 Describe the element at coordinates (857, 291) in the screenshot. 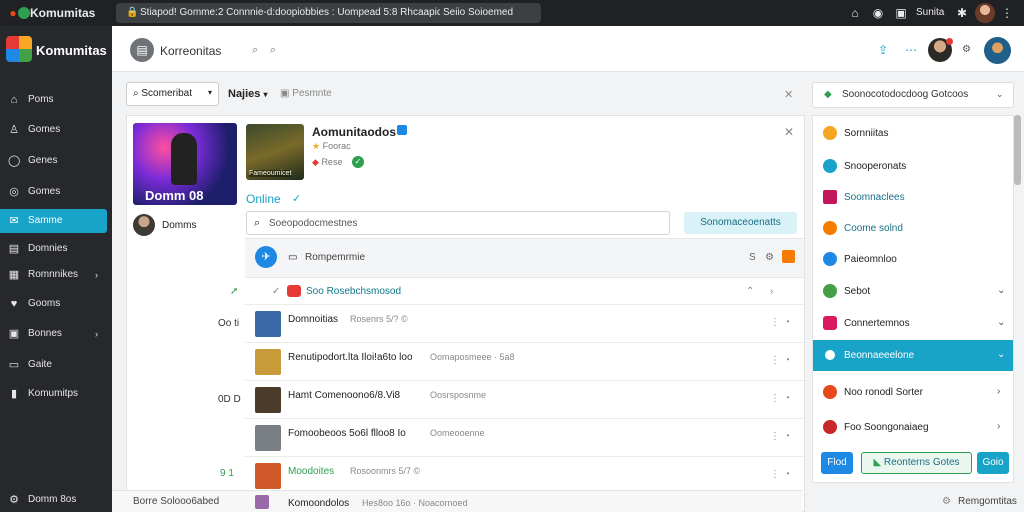

I see `right-item-label: Sebot` at that location.